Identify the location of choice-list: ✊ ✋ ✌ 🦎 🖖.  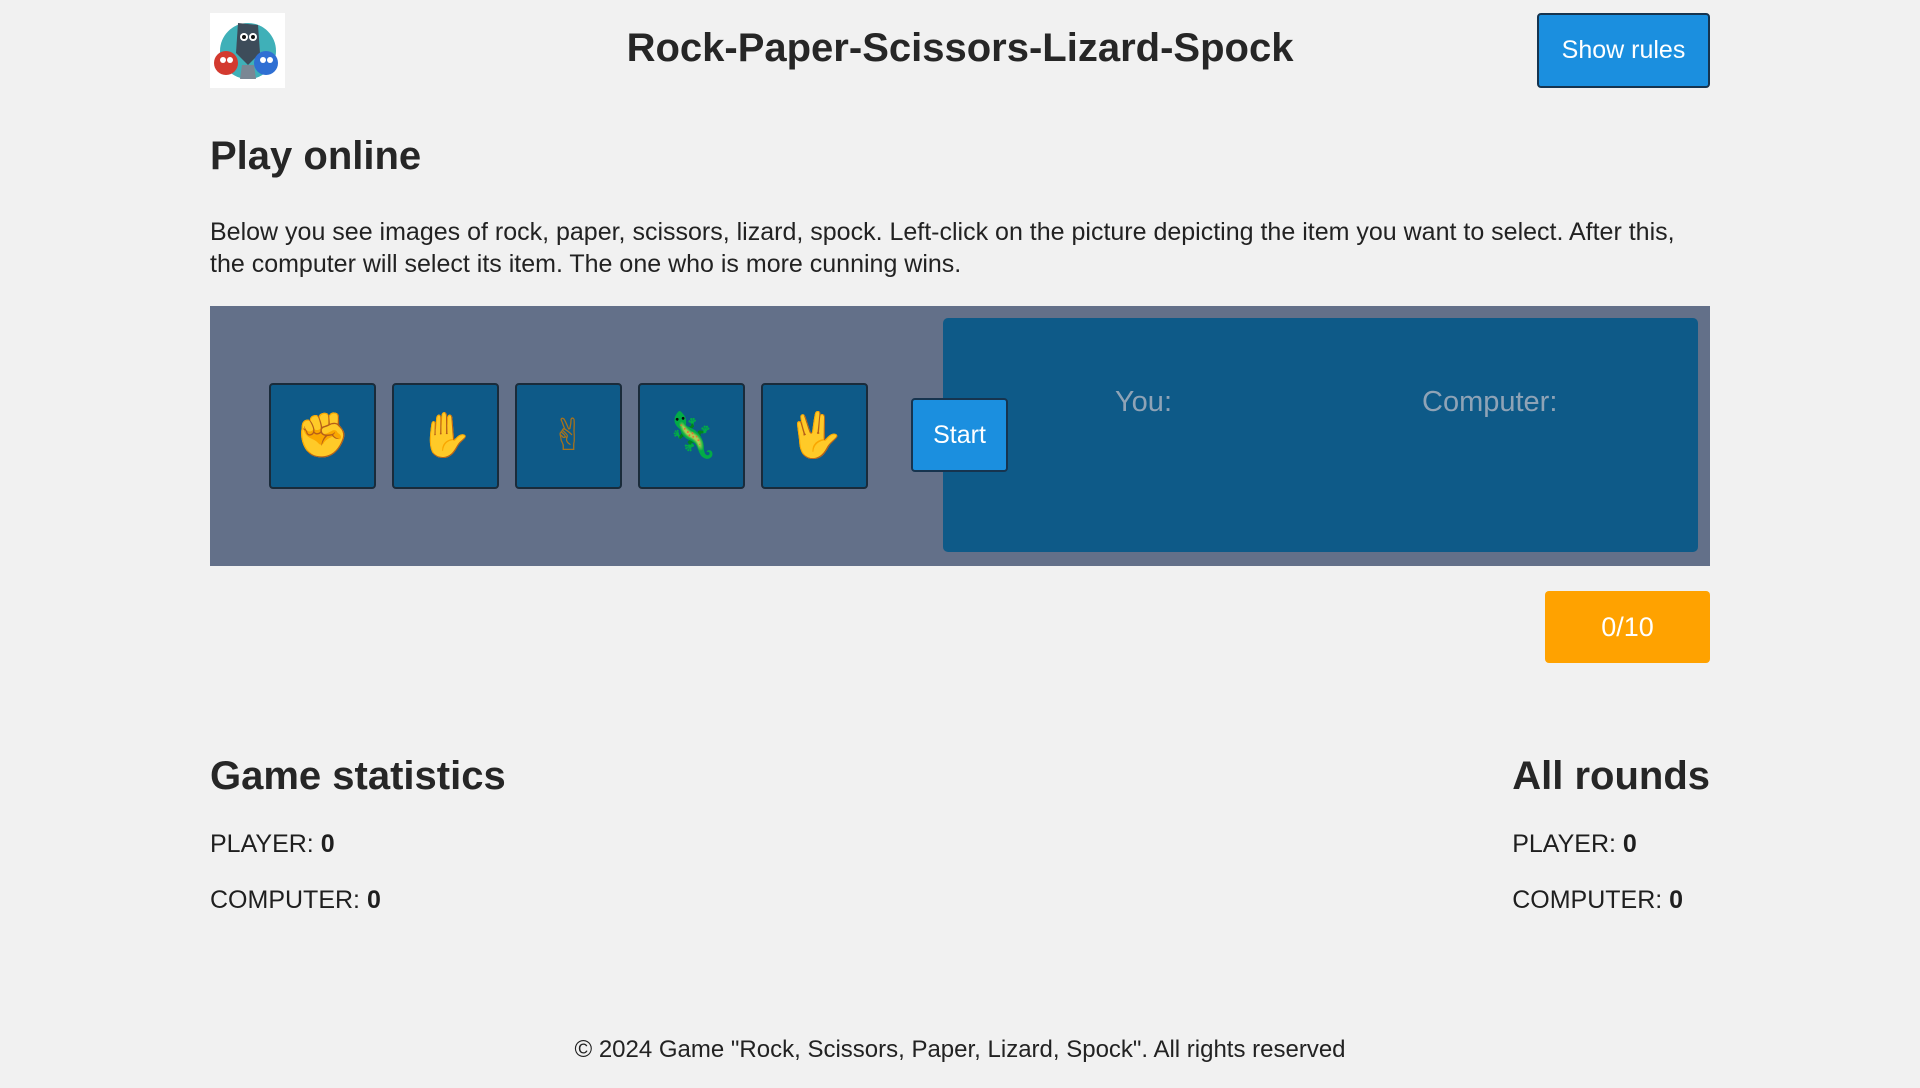
(568, 436).